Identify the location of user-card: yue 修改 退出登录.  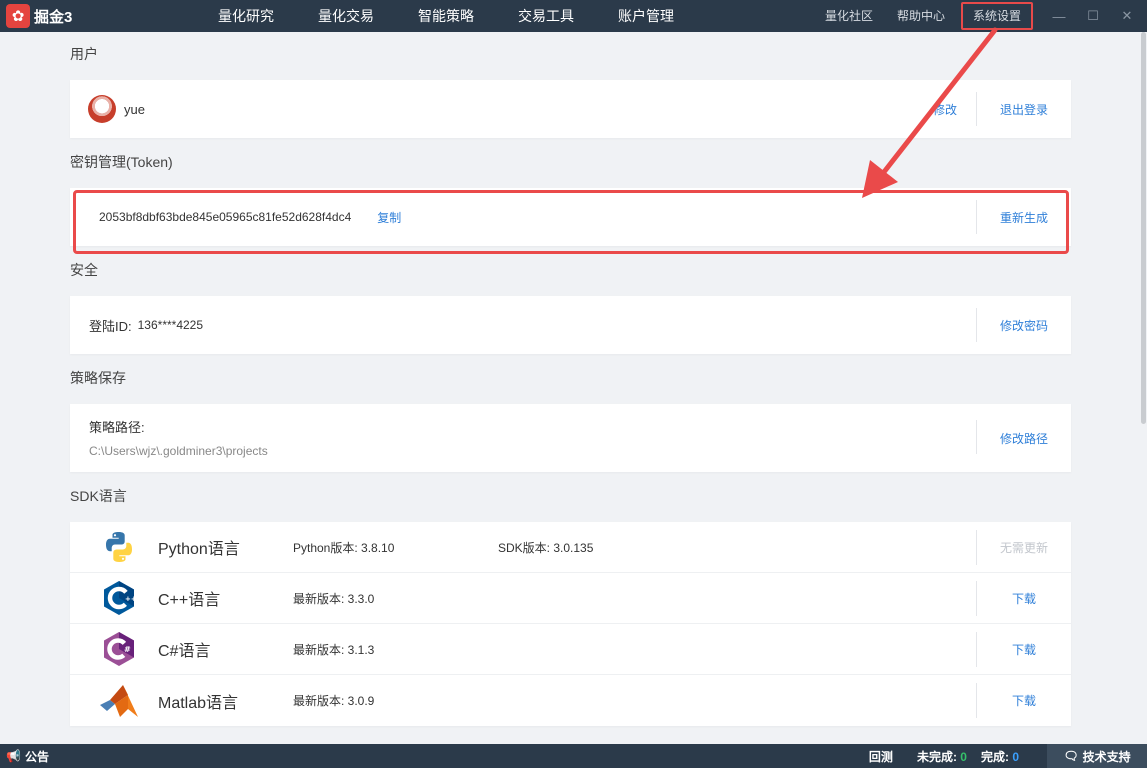
(570, 109).